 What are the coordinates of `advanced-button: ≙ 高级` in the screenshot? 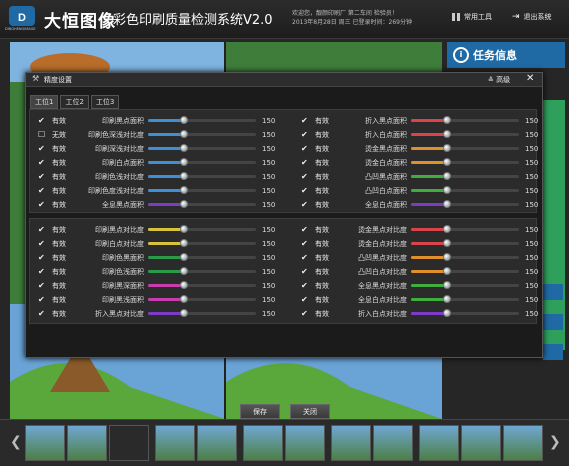 It's located at (499, 80).